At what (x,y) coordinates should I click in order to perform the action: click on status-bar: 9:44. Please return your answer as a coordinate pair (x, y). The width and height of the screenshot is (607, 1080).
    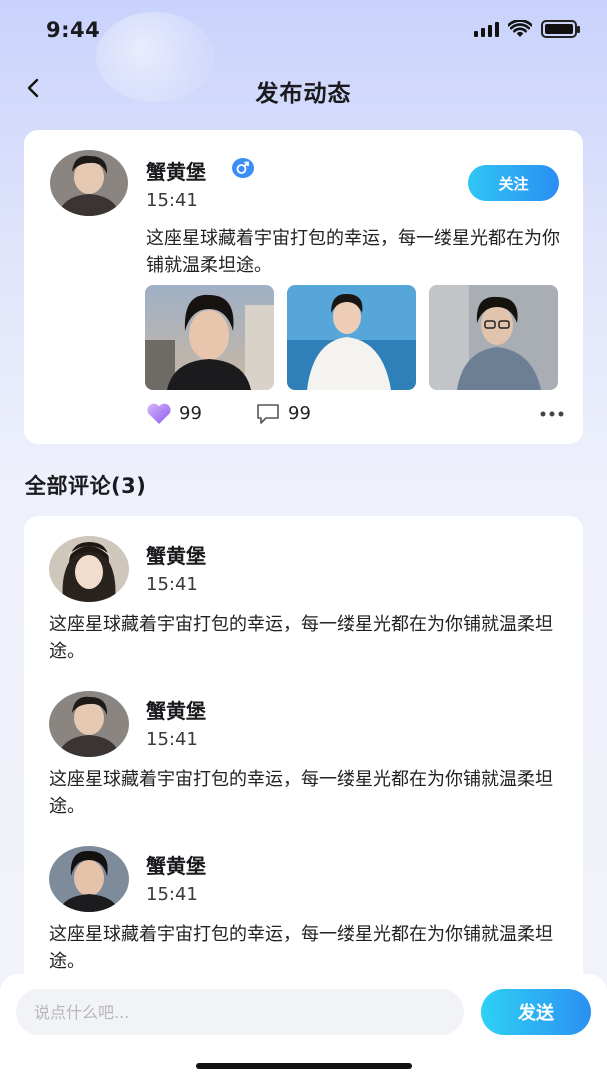
    Looking at the image, I should click on (303, 30).